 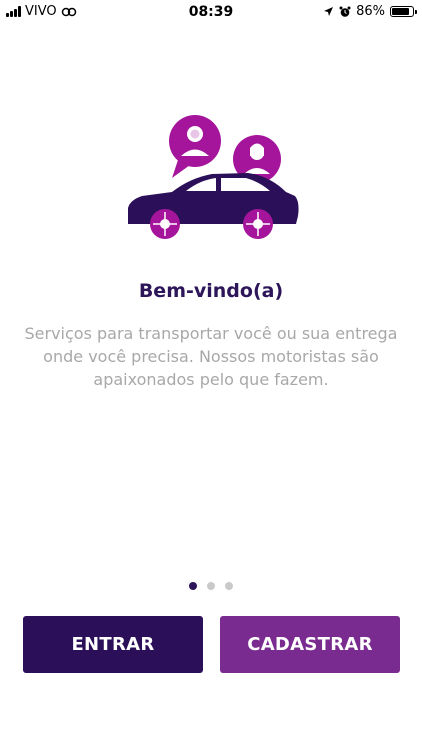 What do you see at coordinates (213, 206) in the screenshot?
I see `car-icon` at bounding box center [213, 206].